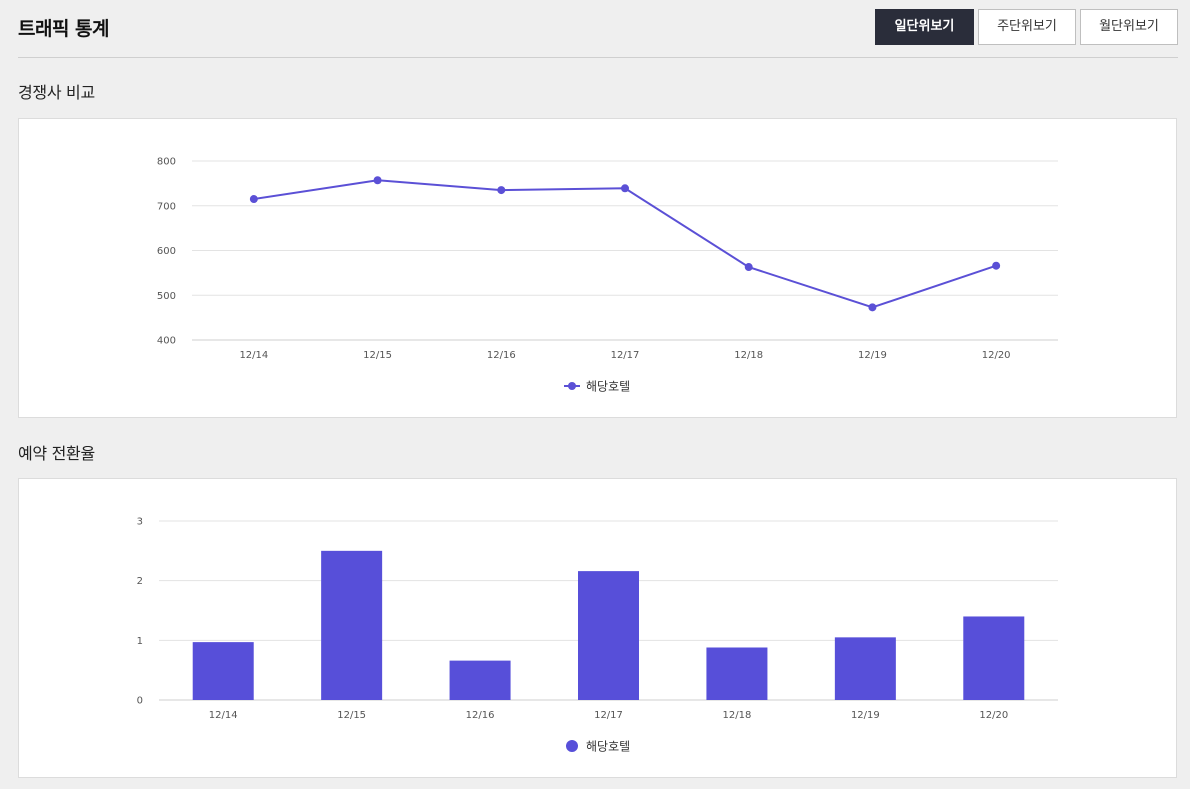 This screenshot has width=1190, height=789. What do you see at coordinates (166, 296) in the screenshot?
I see `line-y-tick-label: 500` at bounding box center [166, 296].